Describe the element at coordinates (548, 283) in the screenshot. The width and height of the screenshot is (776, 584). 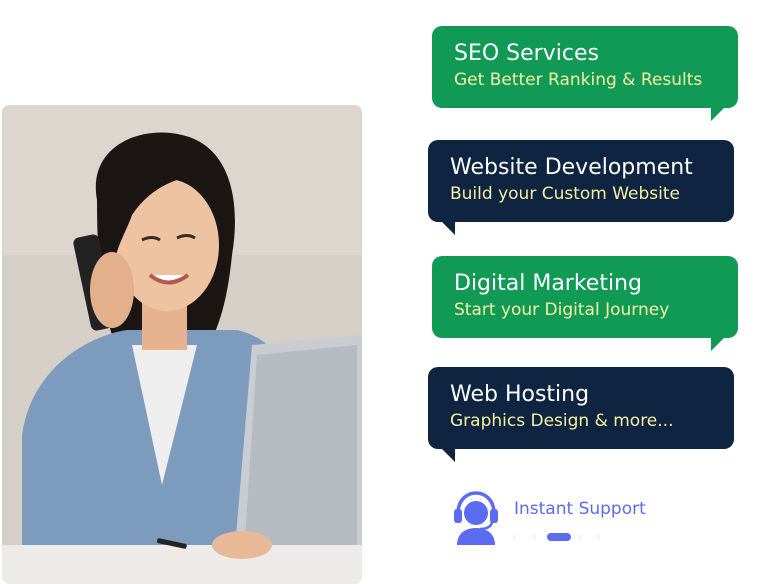
I see `card-title: Digital Marketing` at that location.